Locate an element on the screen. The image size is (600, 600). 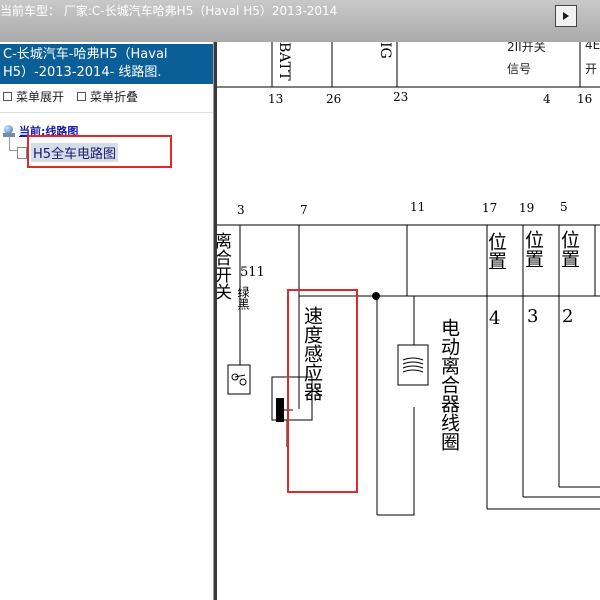
ig-label: IG is located at coordinates (385, 50).